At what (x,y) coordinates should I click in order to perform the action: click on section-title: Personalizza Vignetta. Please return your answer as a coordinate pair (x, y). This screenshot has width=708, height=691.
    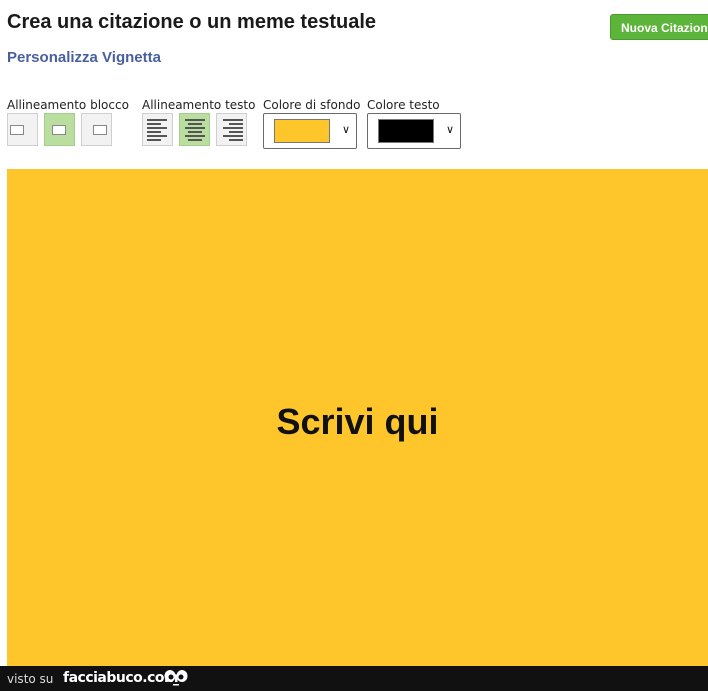
    Looking at the image, I should click on (84, 57).